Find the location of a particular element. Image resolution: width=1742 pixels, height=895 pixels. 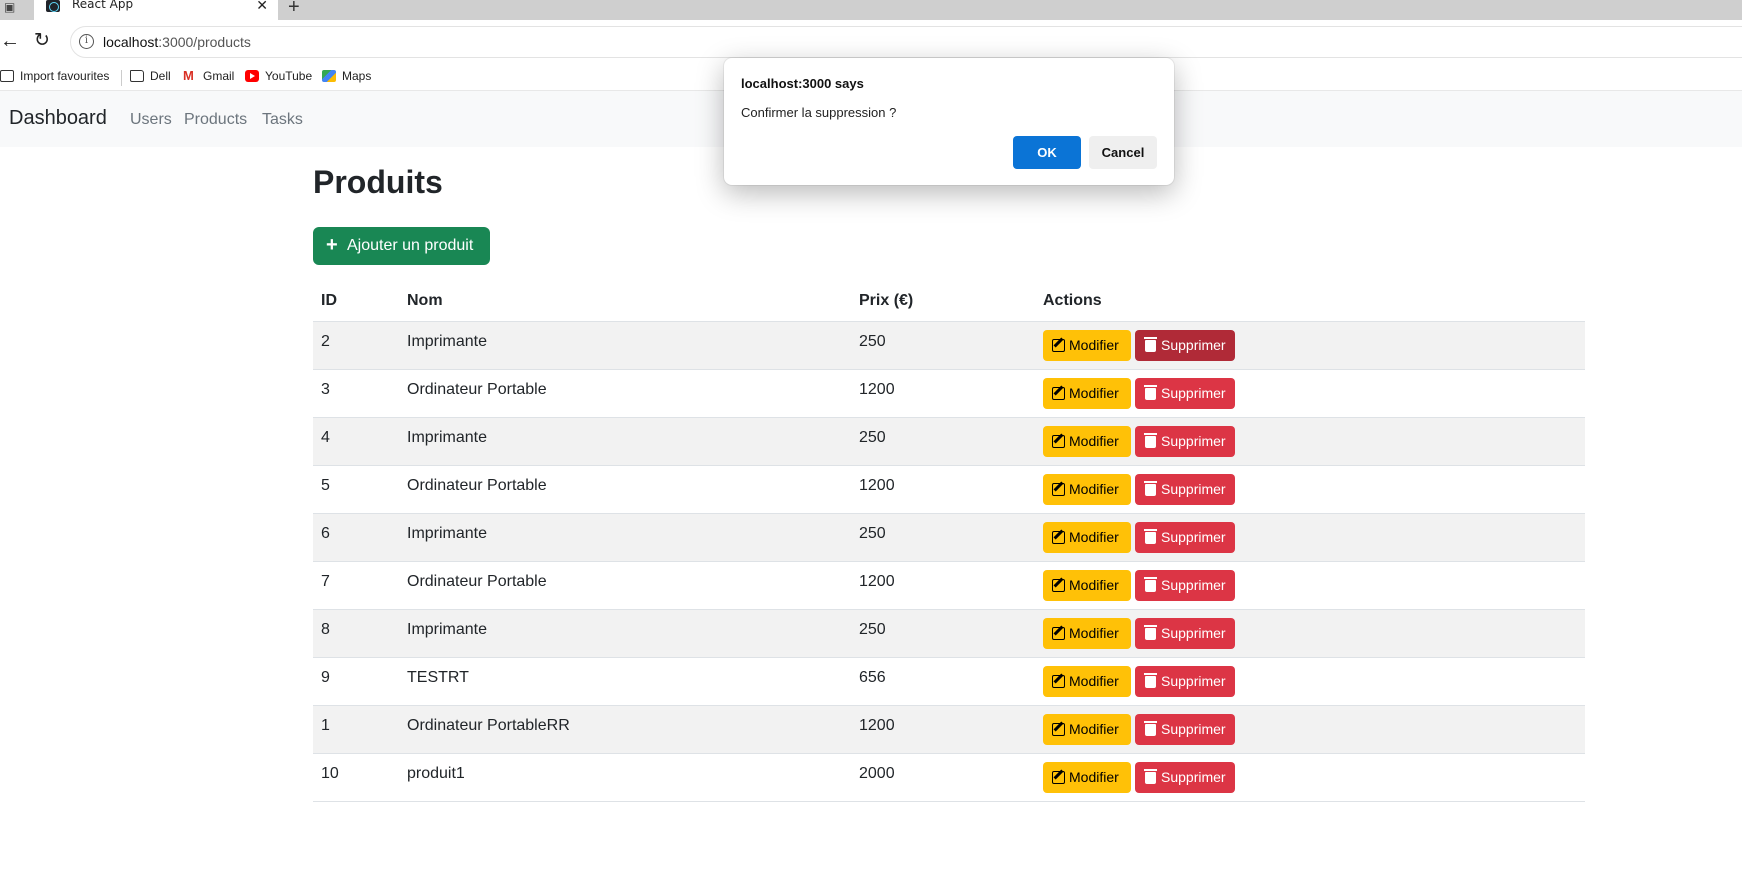

table-row: 2 Imprimante 250 Modifier Supprimer is located at coordinates (949, 345).